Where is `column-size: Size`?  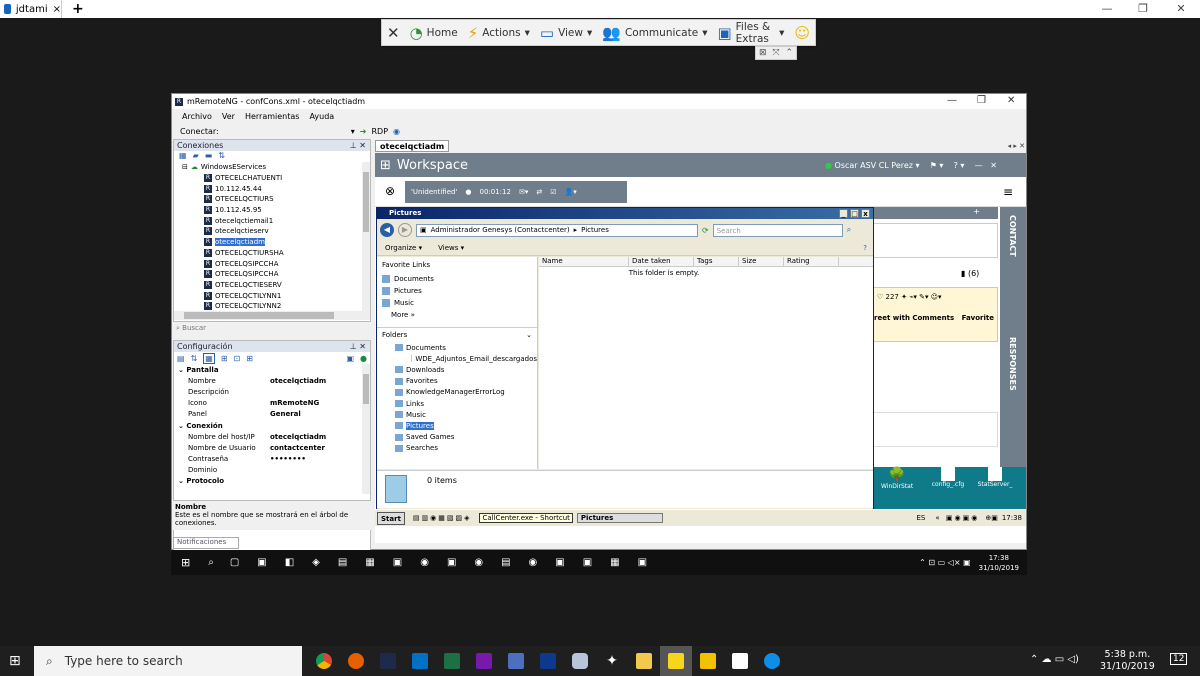 column-size: Size is located at coordinates (761, 261).